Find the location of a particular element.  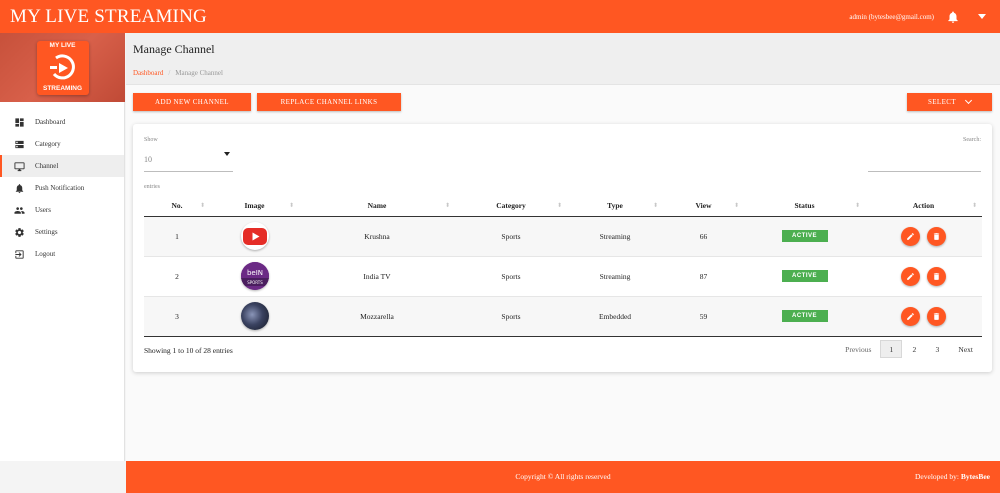

column-header-view: View ⬍ is located at coordinates (703, 206).